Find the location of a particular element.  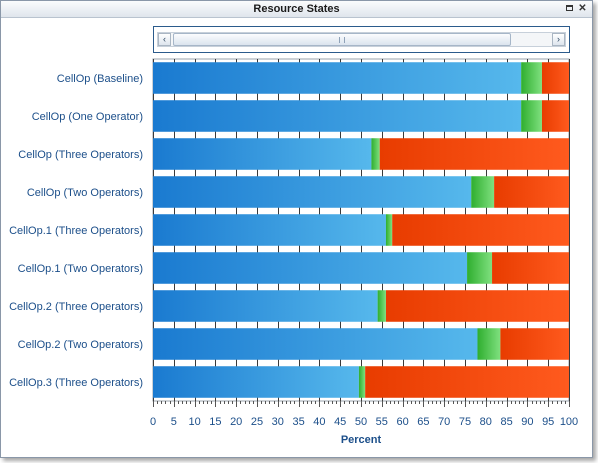

x-tick-label: 55 is located at coordinates (382, 422).